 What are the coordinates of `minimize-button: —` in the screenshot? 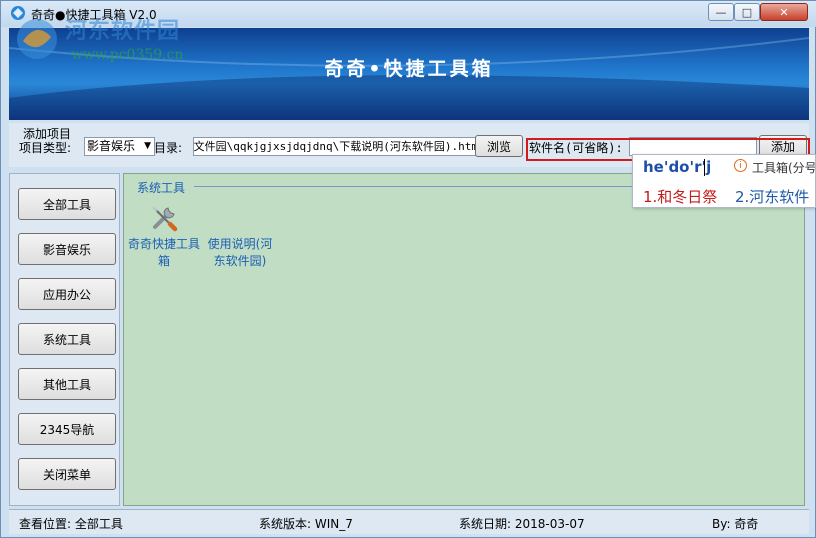 It's located at (721, 12).